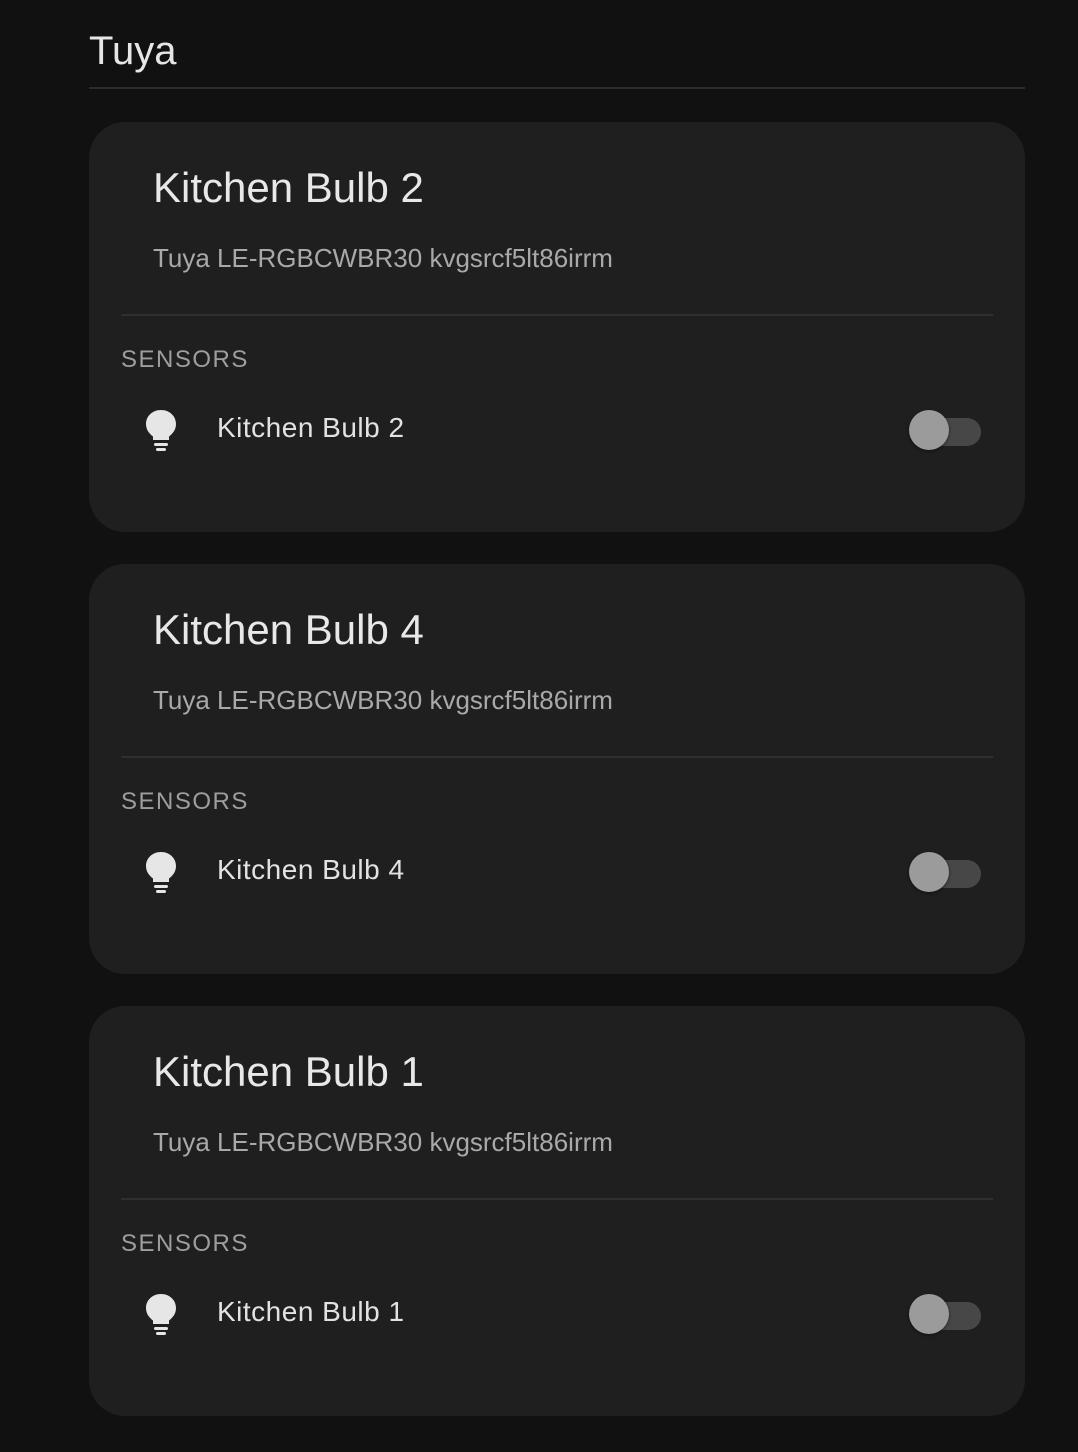  Describe the element at coordinates (311, 427) in the screenshot. I see `entity-name: Kitchen Bulb 2` at that location.